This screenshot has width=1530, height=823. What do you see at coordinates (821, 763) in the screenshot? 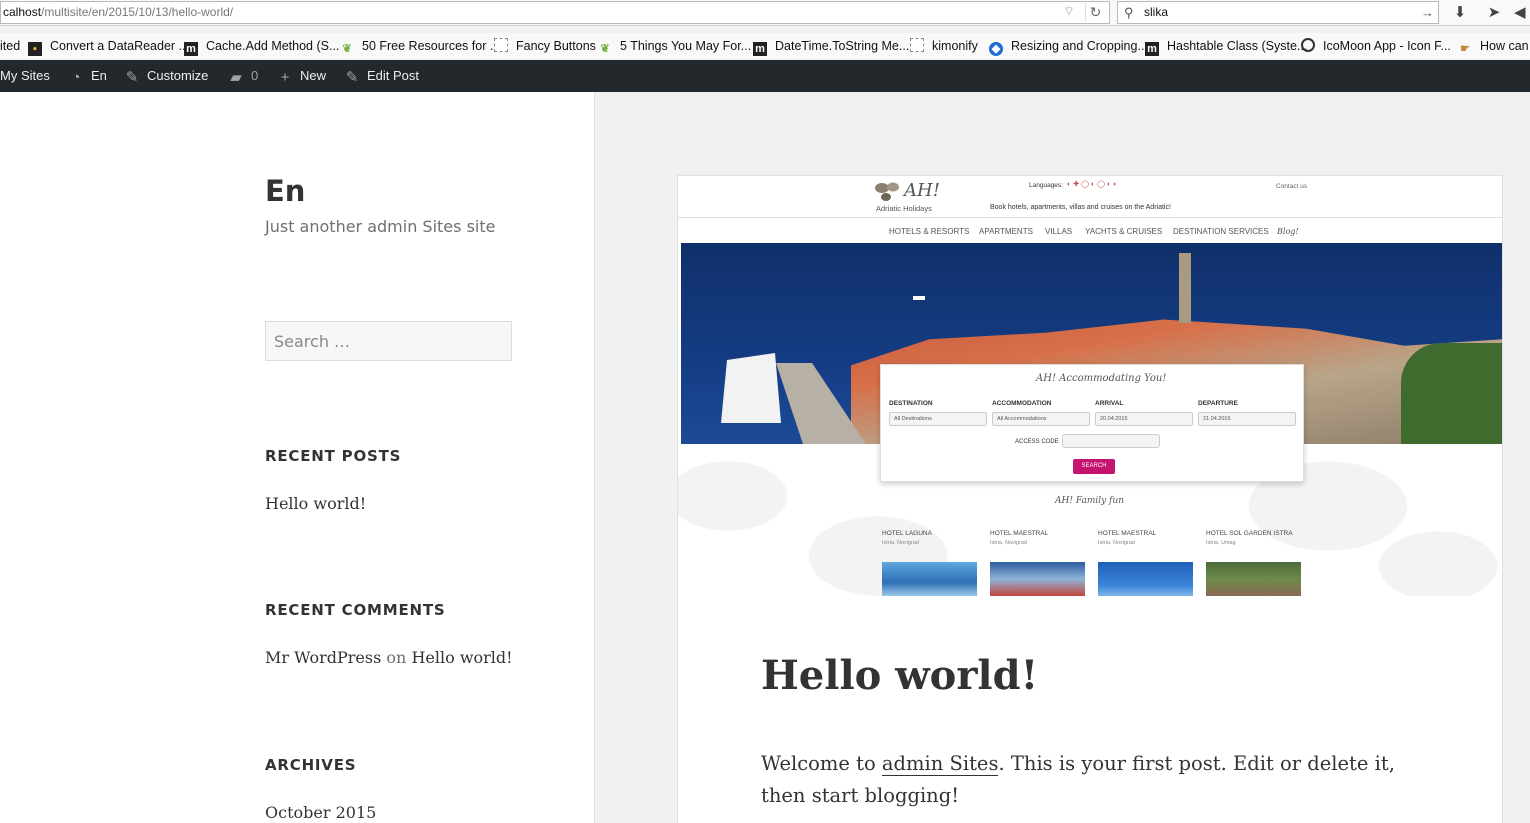
I see `post-body-prefix: Welcome to` at bounding box center [821, 763].